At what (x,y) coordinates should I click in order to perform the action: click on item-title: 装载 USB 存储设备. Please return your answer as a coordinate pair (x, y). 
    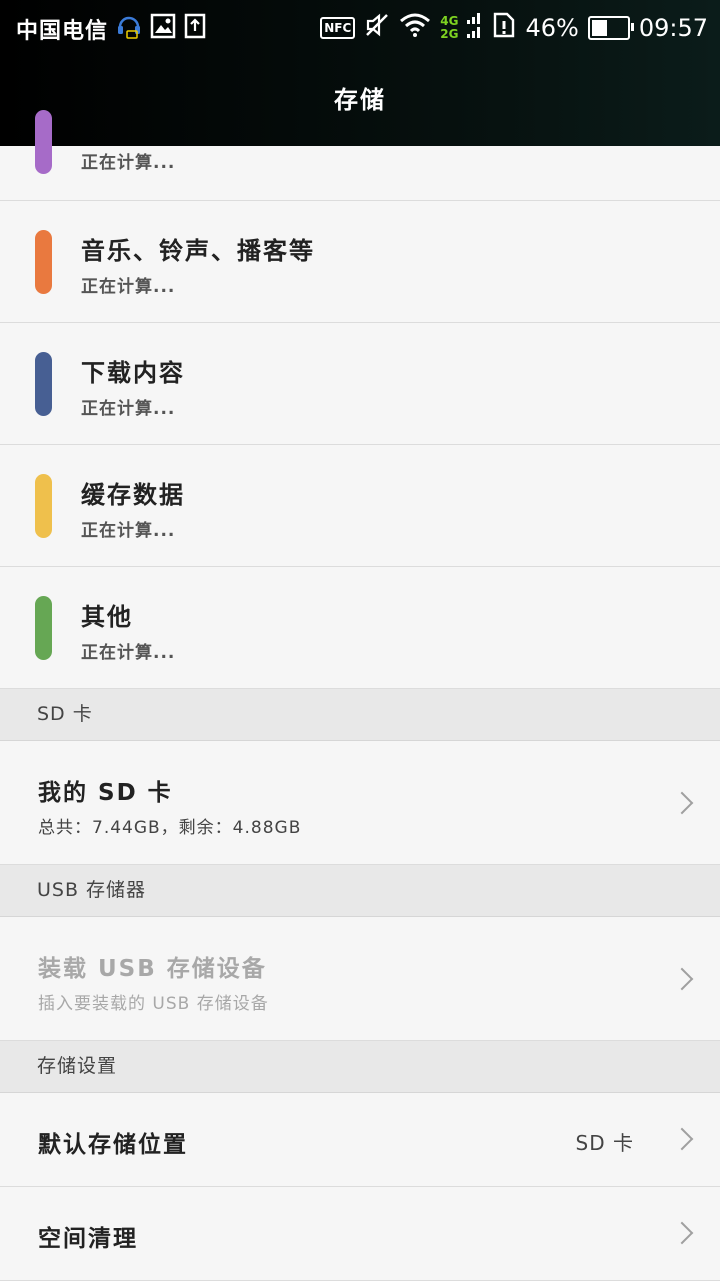
    Looking at the image, I should click on (152, 969).